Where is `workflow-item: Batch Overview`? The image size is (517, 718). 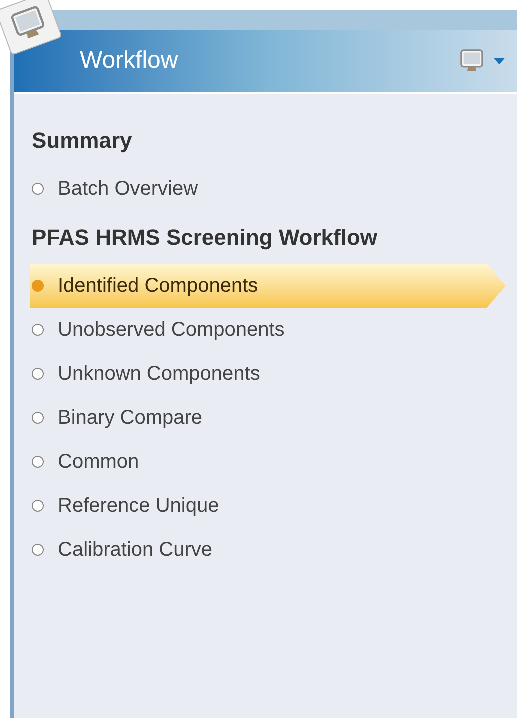
workflow-item: Batch Overview is located at coordinates (274, 189).